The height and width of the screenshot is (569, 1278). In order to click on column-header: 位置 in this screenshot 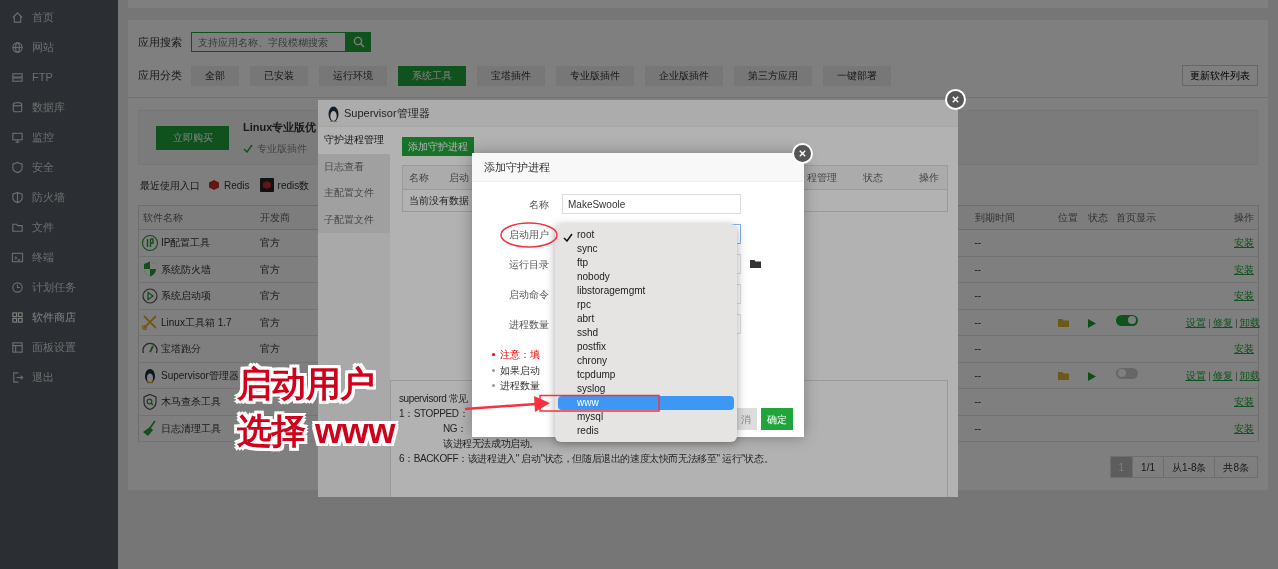, I will do `click(1068, 217)`.